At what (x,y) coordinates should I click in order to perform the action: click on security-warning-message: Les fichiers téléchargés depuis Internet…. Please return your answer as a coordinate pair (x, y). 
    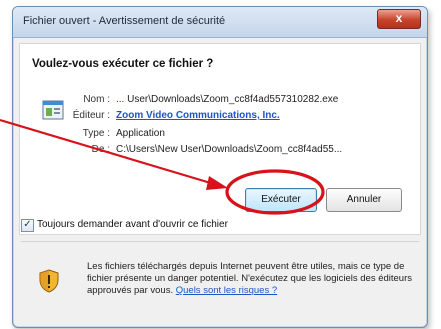
    Looking at the image, I should click on (252, 279).